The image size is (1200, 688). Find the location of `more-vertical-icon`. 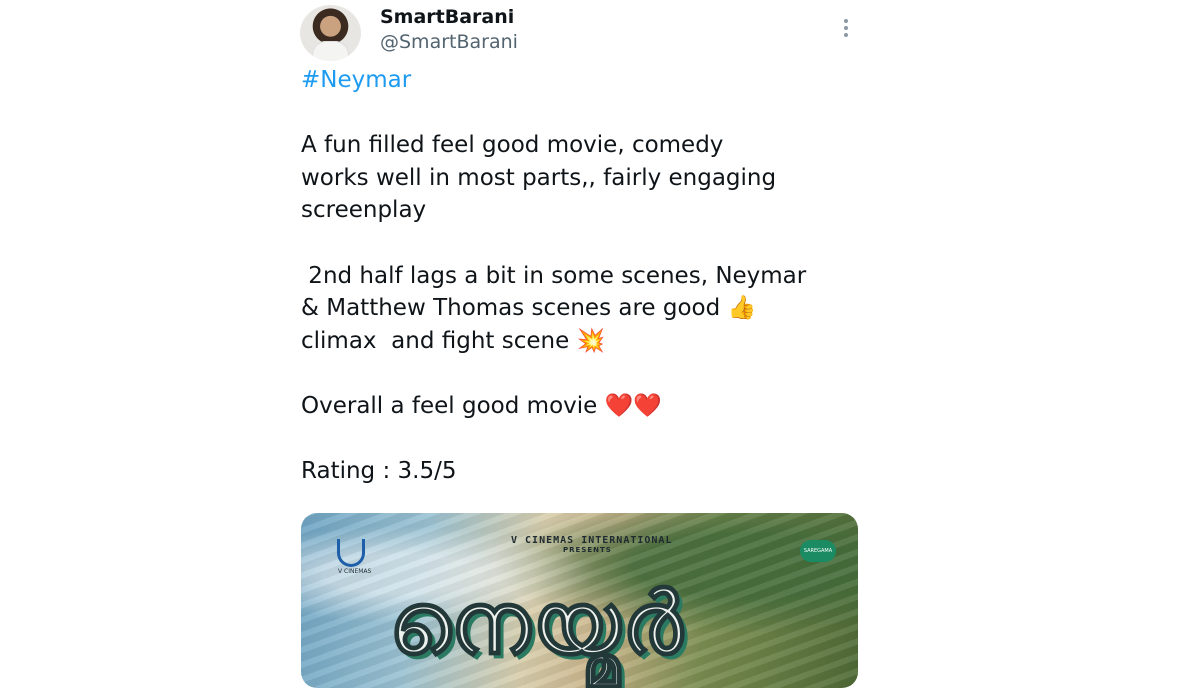

more-vertical-icon is located at coordinates (846, 28).